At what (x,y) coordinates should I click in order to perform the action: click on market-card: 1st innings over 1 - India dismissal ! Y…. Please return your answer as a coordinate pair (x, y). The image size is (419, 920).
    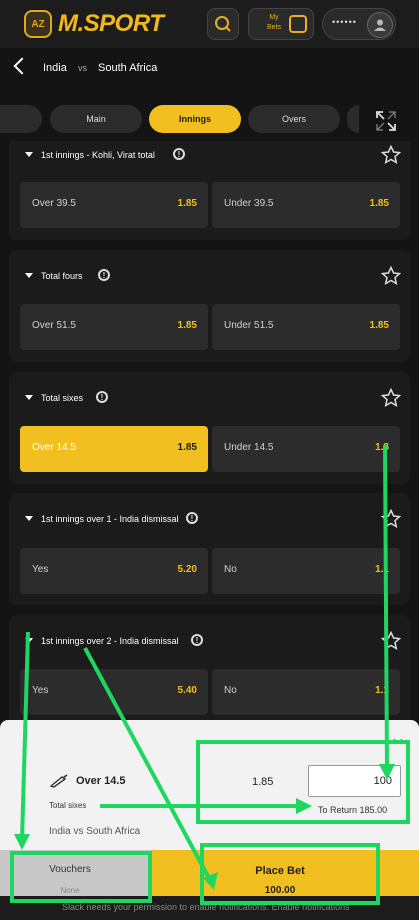
    Looking at the image, I should click on (209, 549).